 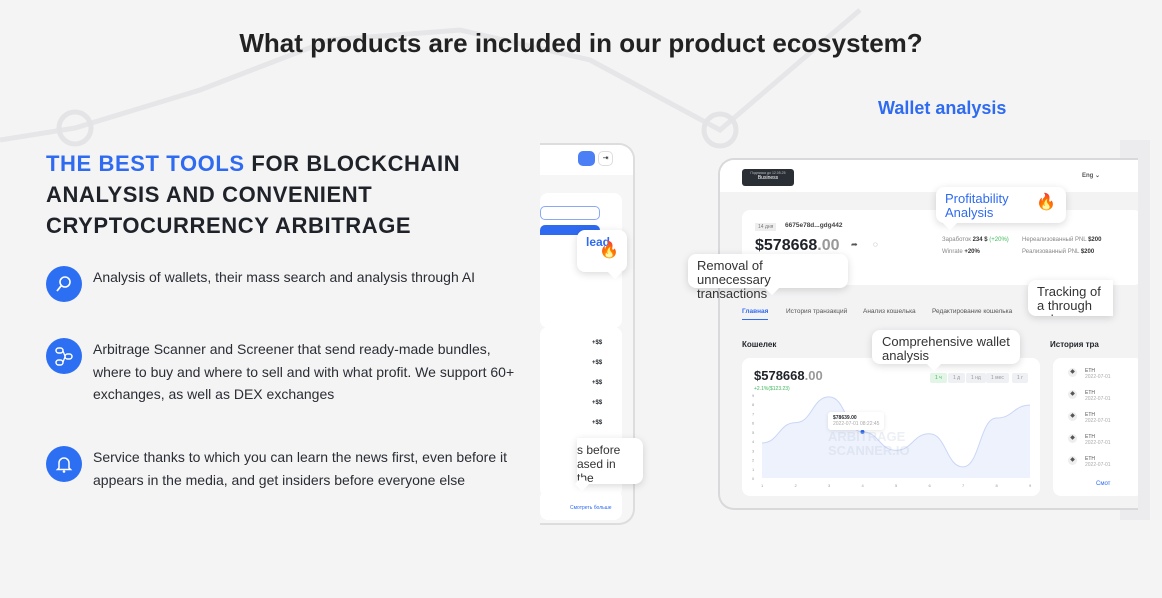 I want to click on news-bubble: s before ased in the, so click(x=610, y=461).